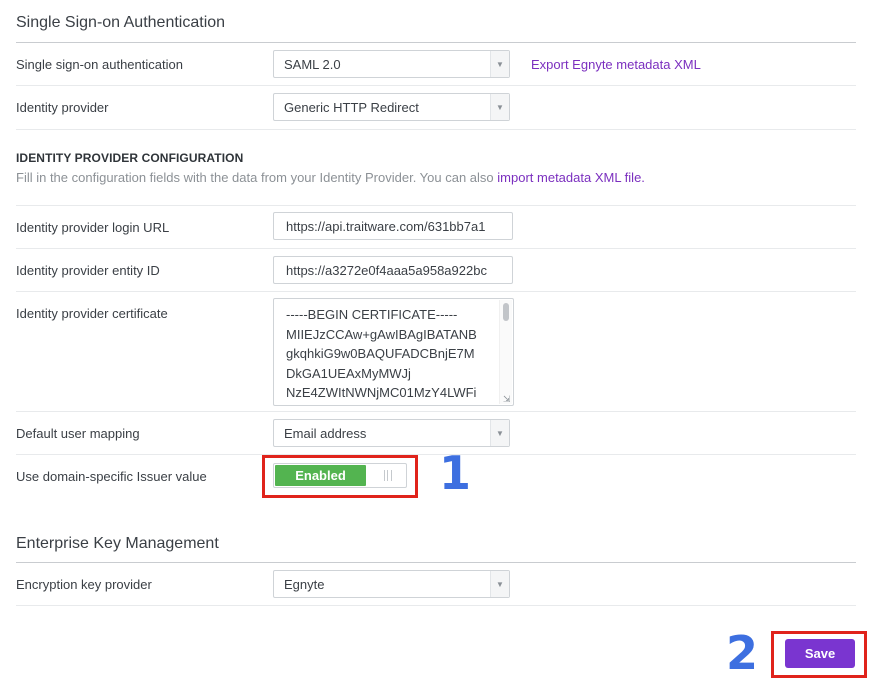 This screenshot has width=872, height=692. What do you see at coordinates (571, 177) in the screenshot?
I see `import-metadata-link: import metadata XML file.` at bounding box center [571, 177].